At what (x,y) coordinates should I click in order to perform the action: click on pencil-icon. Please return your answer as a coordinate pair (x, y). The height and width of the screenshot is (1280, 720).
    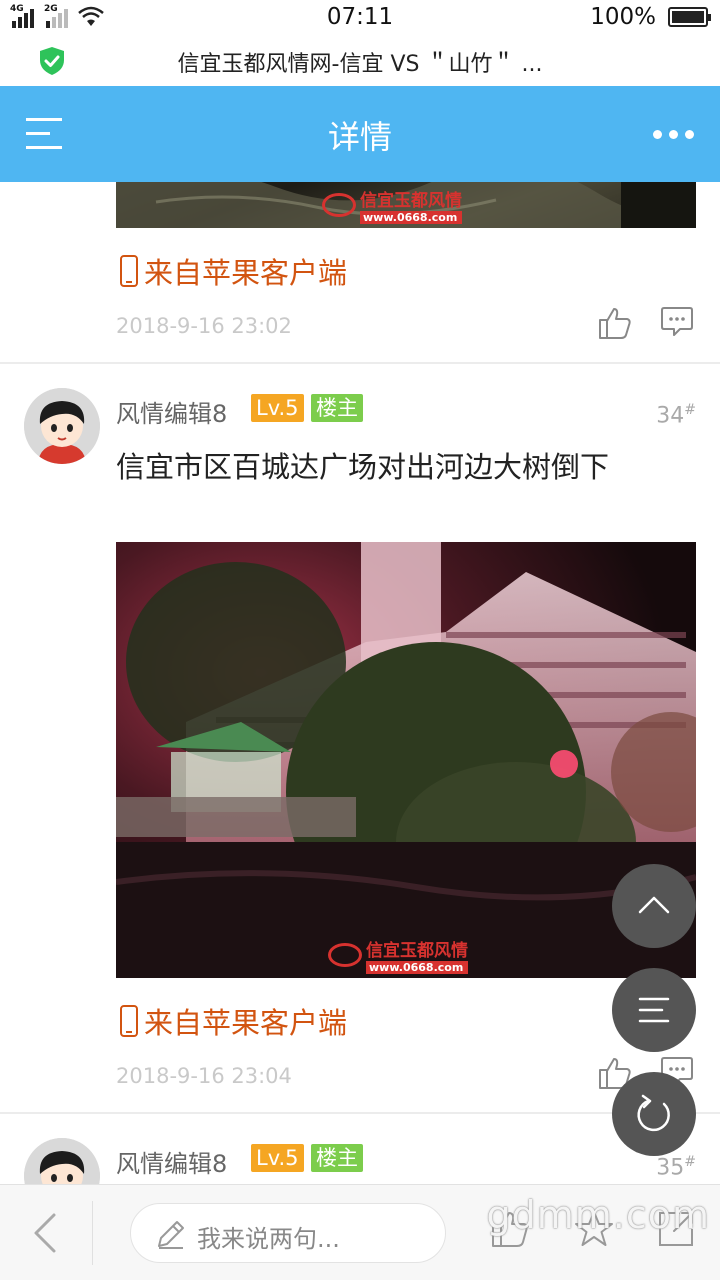
    Looking at the image, I should click on (171, 1235).